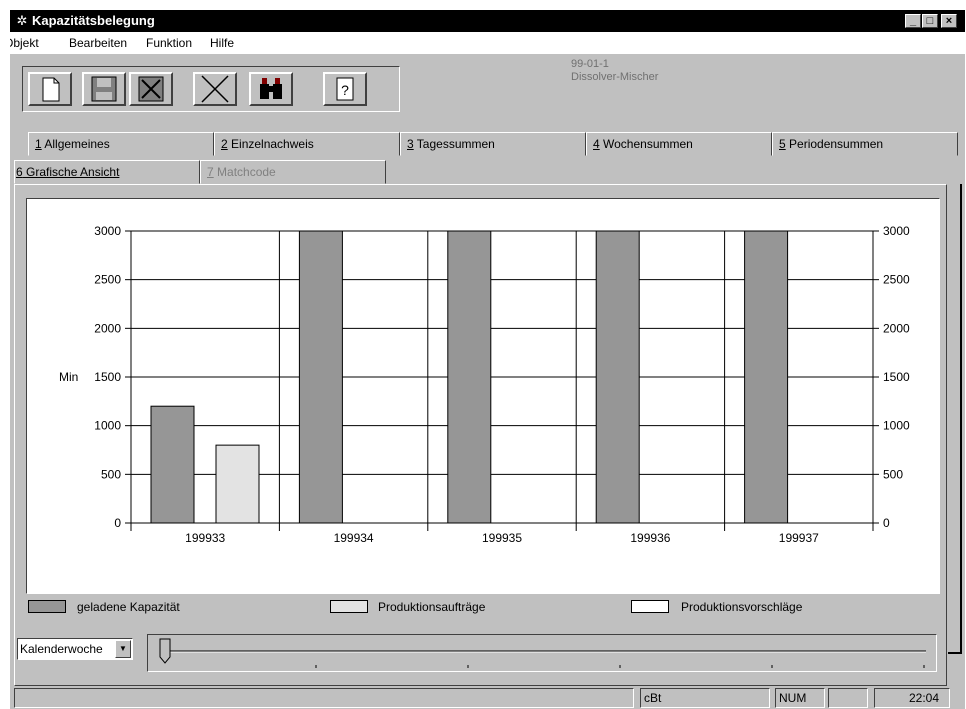 The width and height of the screenshot is (966, 709). What do you see at coordinates (98, 43) in the screenshot?
I see `menu-bearbeiten: Bearbeiten` at bounding box center [98, 43].